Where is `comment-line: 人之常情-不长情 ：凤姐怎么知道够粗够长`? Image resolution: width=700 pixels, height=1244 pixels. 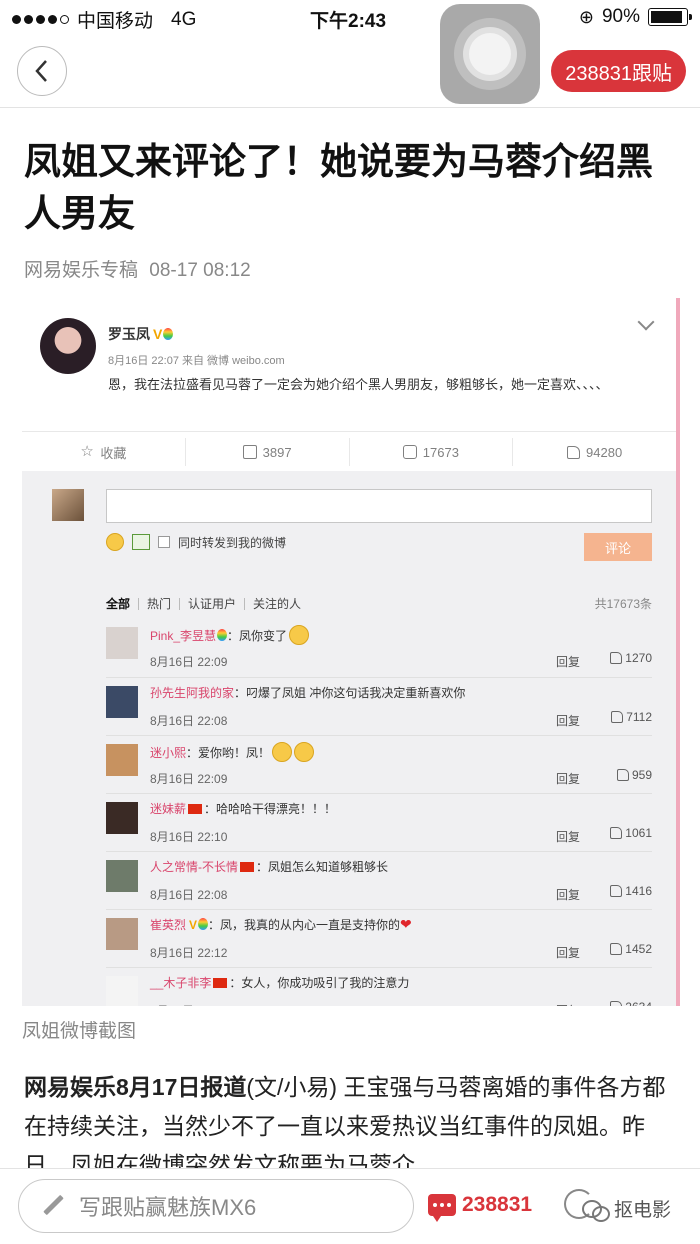 comment-line: 人之常情-不长情 ：凤姐怎么知道够粗够长 is located at coordinates (269, 866).